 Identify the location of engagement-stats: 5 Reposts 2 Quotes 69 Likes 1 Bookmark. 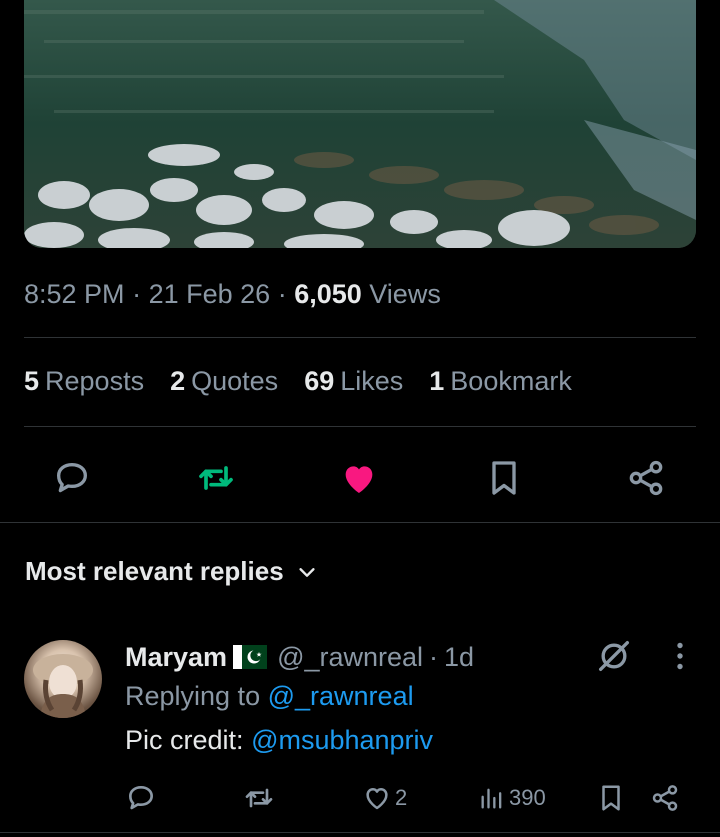
(311, 381).